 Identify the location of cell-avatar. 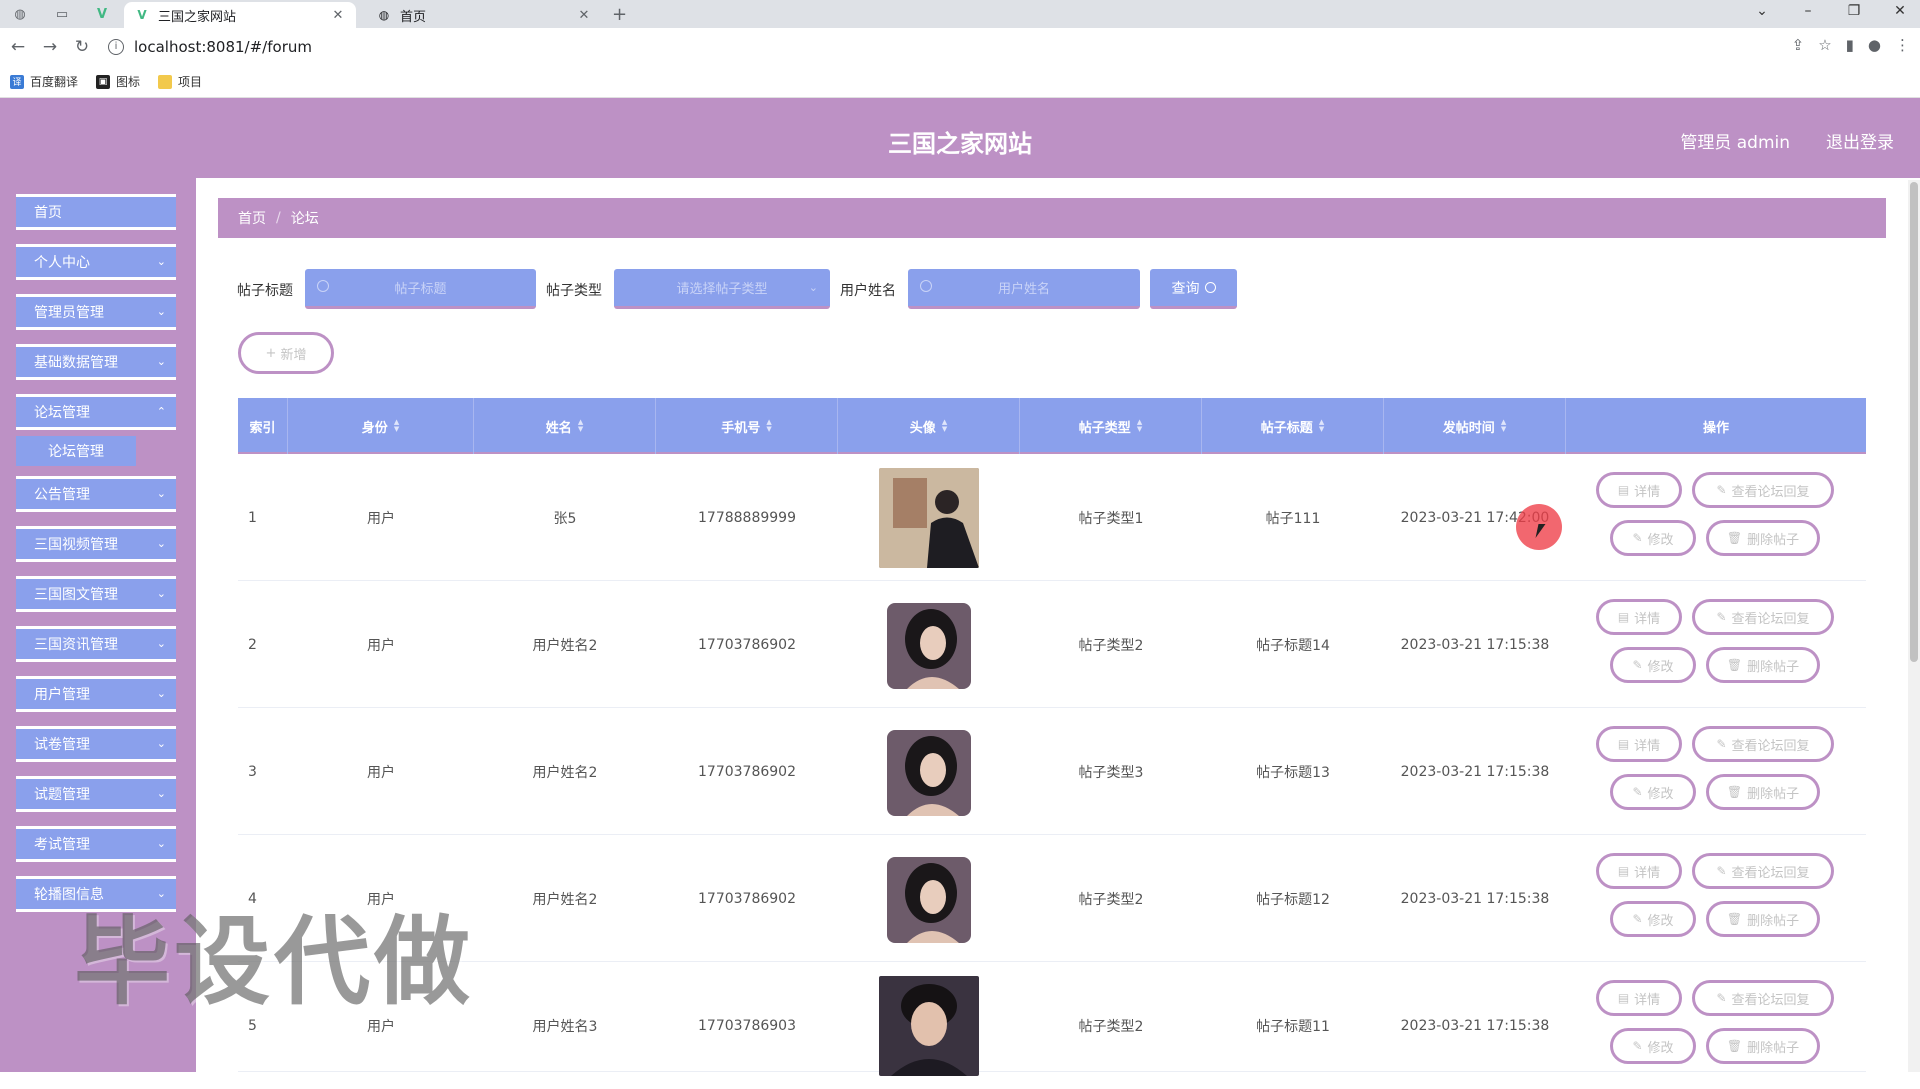
(929, 898).